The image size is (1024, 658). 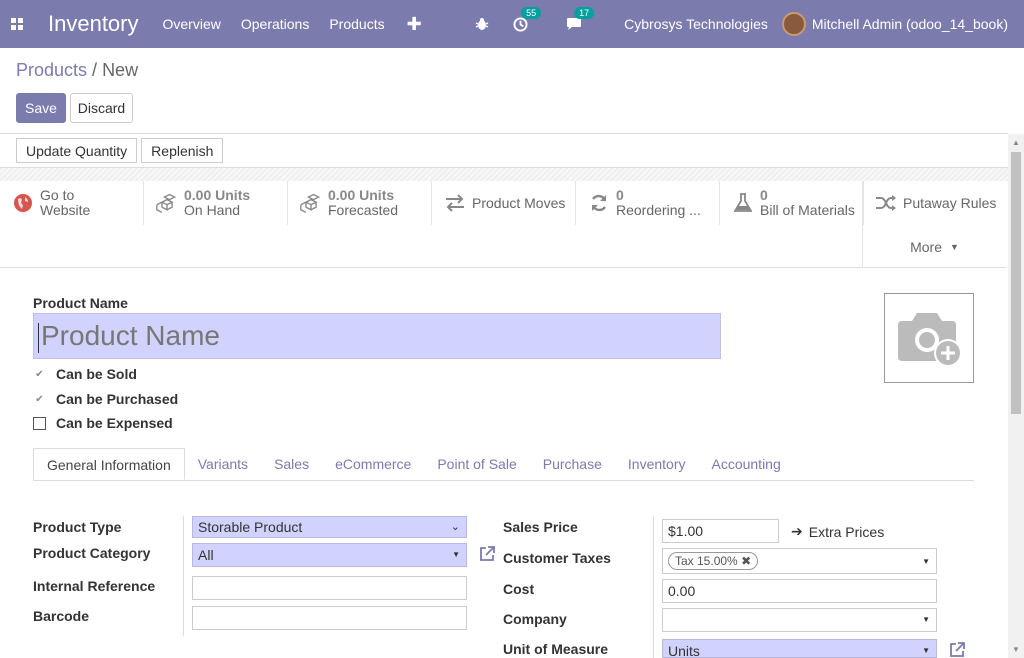 I want to click on sales-price-value: $1.00, so click(x=686, y=531).